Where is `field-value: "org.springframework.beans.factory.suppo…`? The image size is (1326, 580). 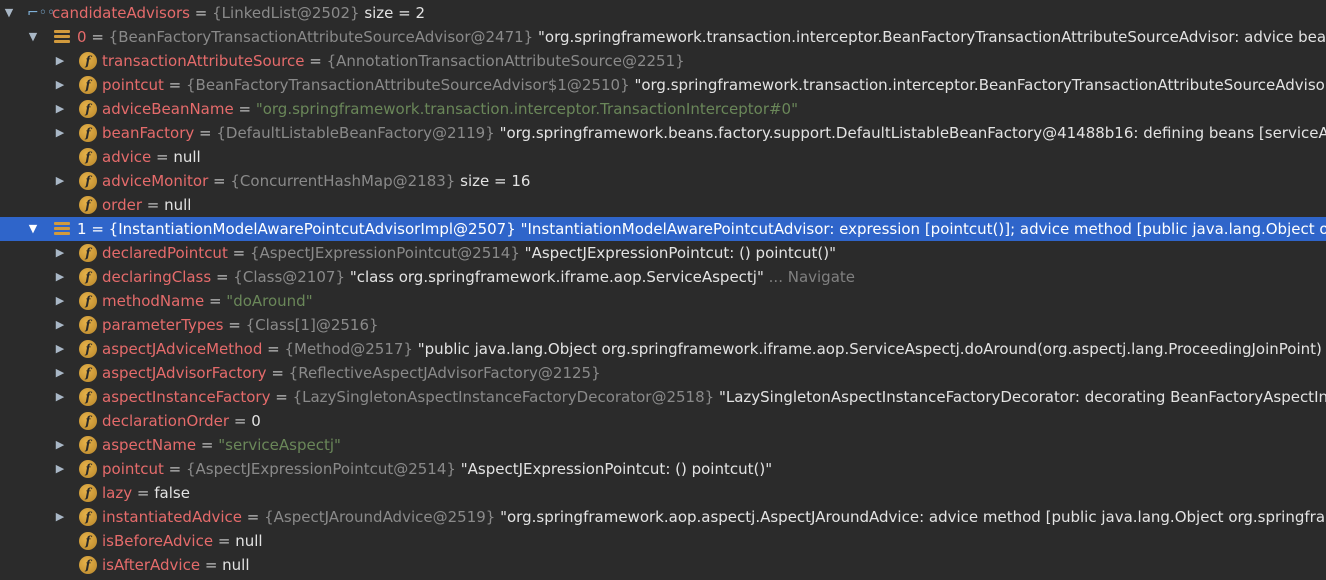
field-value: "org.springframework.beans.factory.suppo… is located at coordinates (912, 133).